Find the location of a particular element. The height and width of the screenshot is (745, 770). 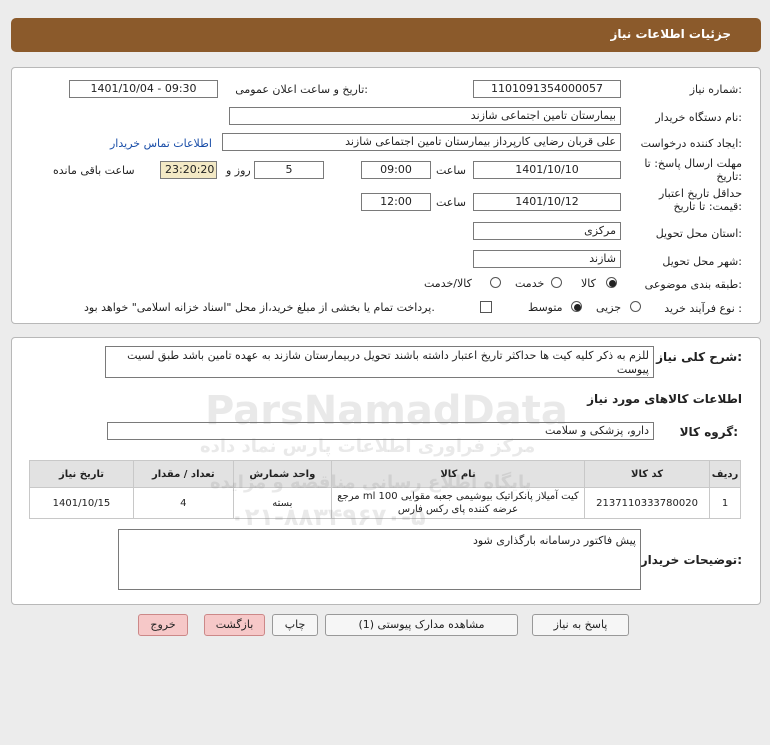

cell-unit: بسته is located at coordinates (282, 503).